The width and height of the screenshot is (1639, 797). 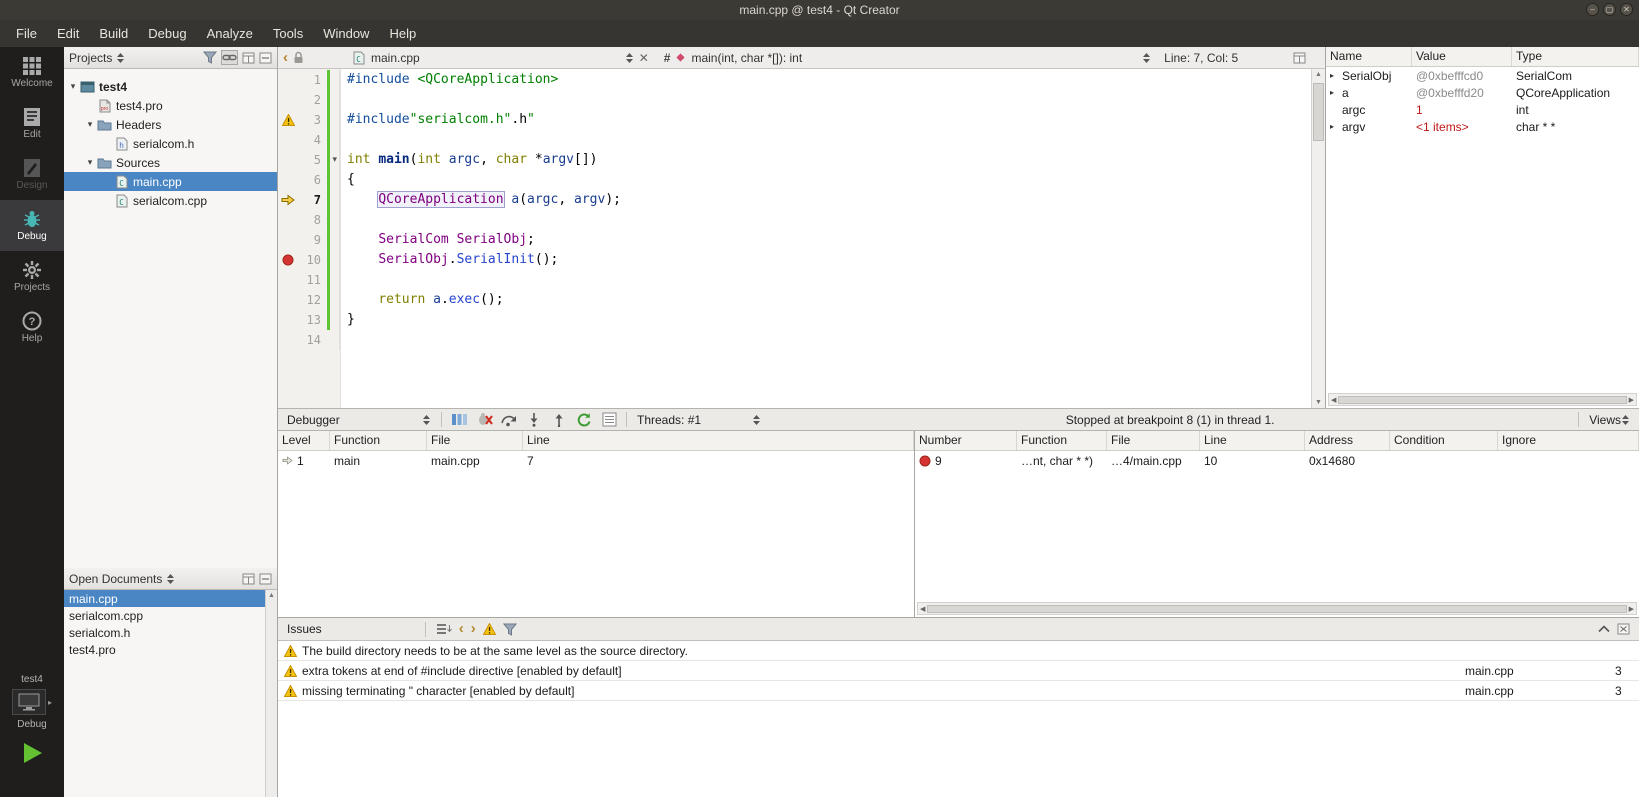 What do you see at coordinates (1318, 402) in the screenshot?
I see `scroll-down-icon: ▼` at bounding box center [1318, 402].